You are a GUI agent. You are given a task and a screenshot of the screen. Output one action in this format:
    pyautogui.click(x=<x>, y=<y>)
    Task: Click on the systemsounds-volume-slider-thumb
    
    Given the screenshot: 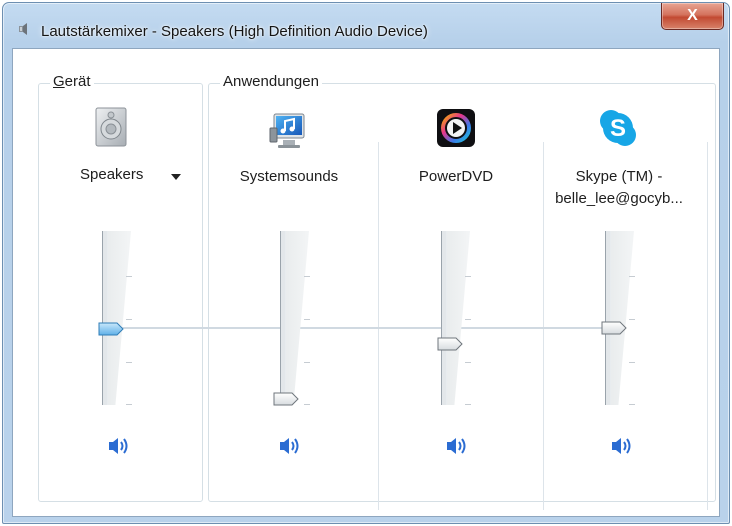 What is the action you would take?
    pyautogui.click(x=286, y=399)
    